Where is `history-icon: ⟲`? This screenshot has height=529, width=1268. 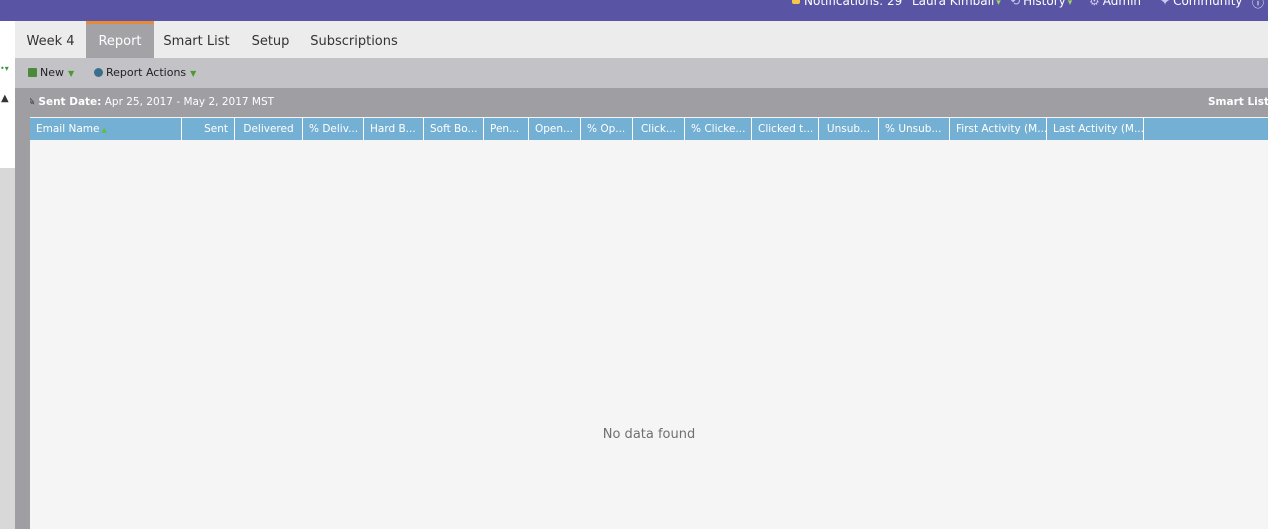
history-icon: ⟲ is located at coordinates (1015, 4).